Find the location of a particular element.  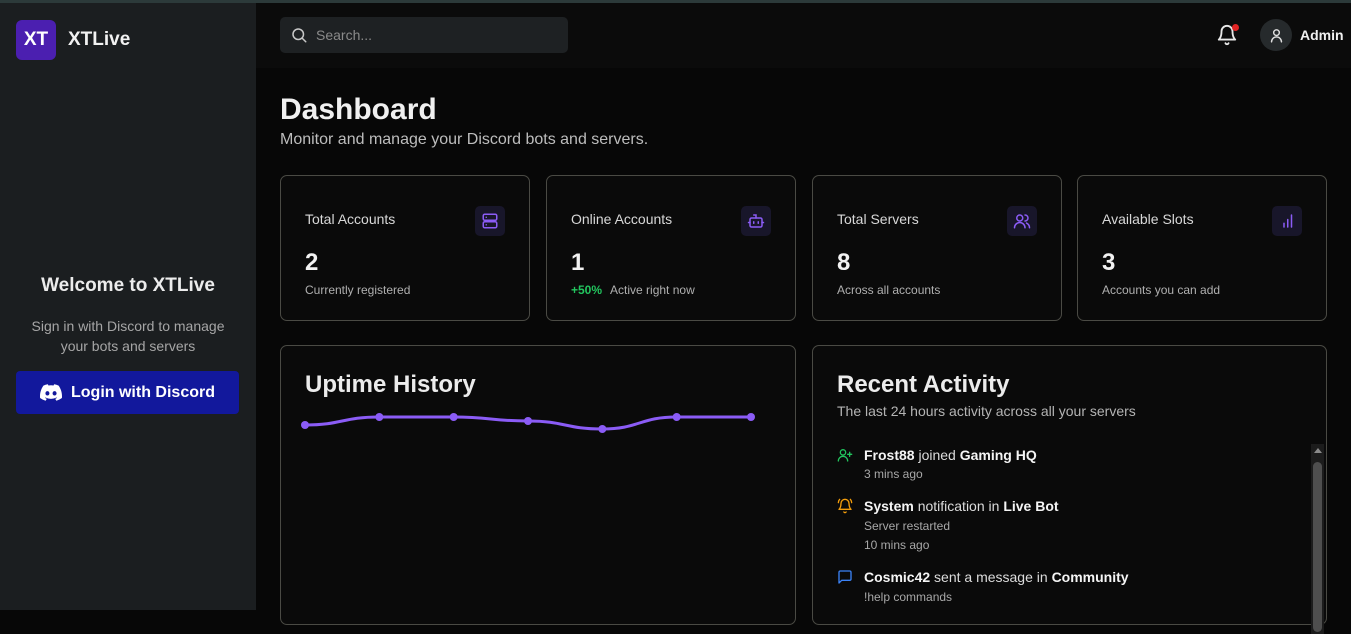

avatar is located at coordinates (1276, 35).